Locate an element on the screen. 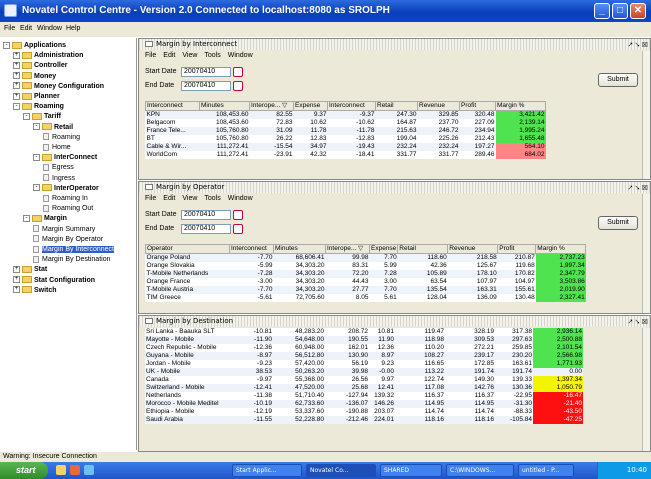 The width and height of the screenshot is (651, 479). submit-button: Submit is located at coordinates (618, 223).